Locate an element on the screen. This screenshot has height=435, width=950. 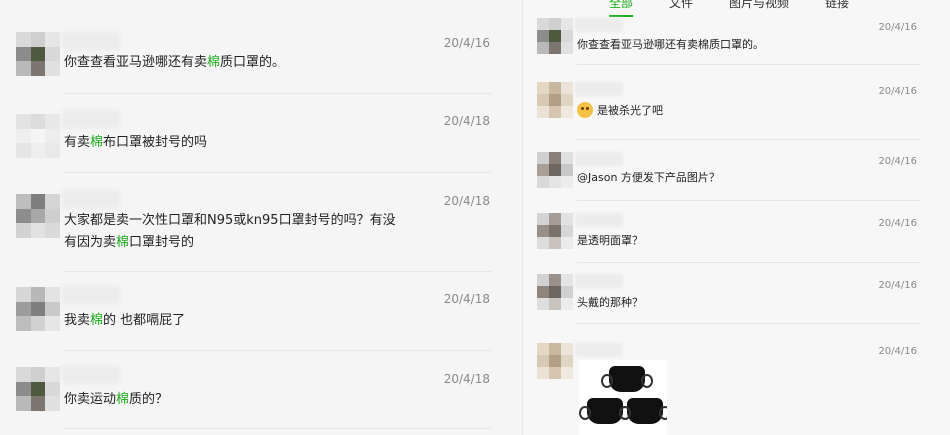
message-text: 有卖棉布口罩被封号的吗 is located at coordinates (136, 142).